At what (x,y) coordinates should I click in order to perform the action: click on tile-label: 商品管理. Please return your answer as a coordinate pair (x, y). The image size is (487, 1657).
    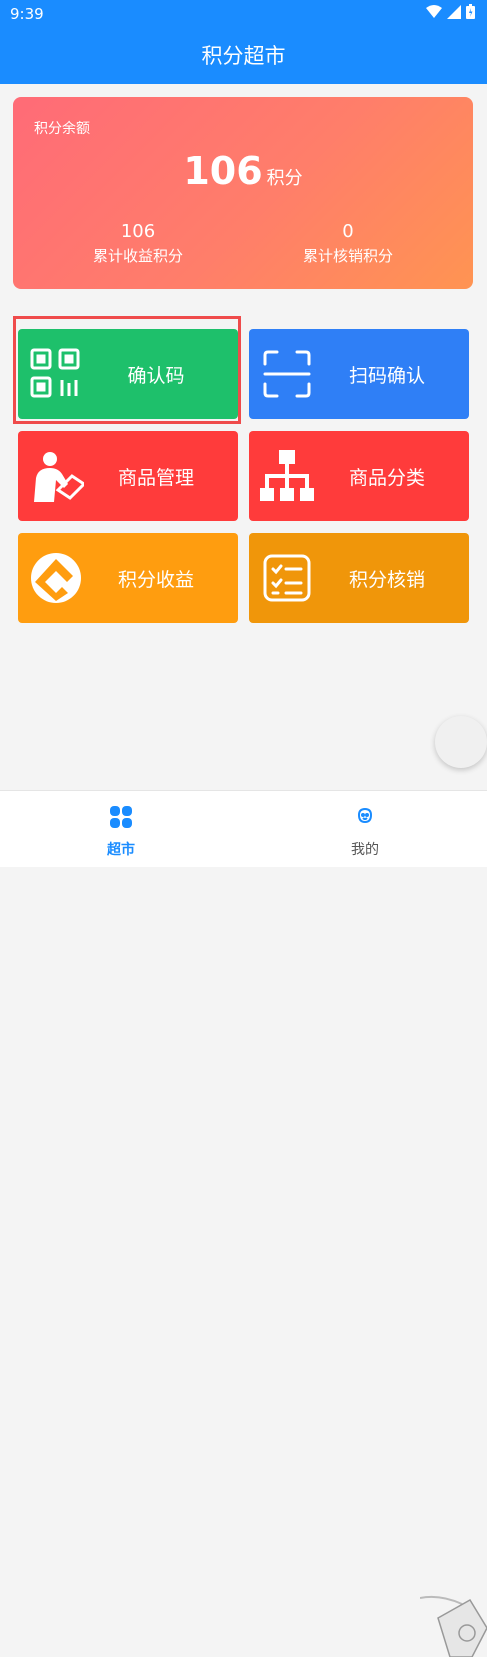
    Looking at the image, I should click on (155, 477).